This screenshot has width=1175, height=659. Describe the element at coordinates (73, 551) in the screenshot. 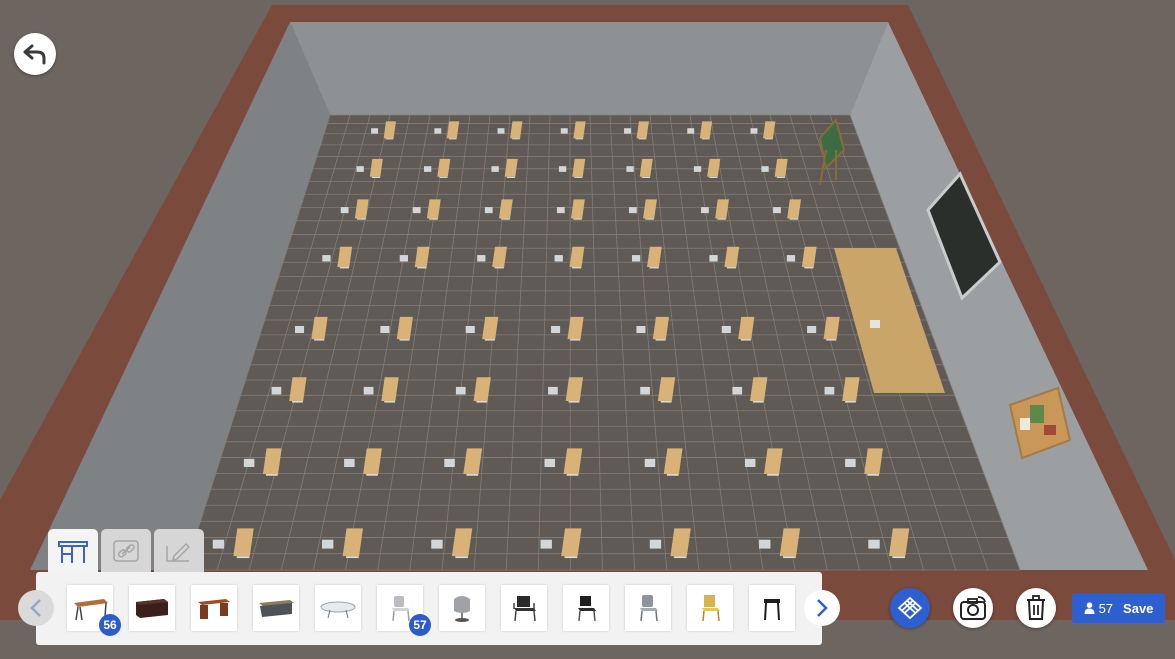

I see `tab-furniture` at that location.